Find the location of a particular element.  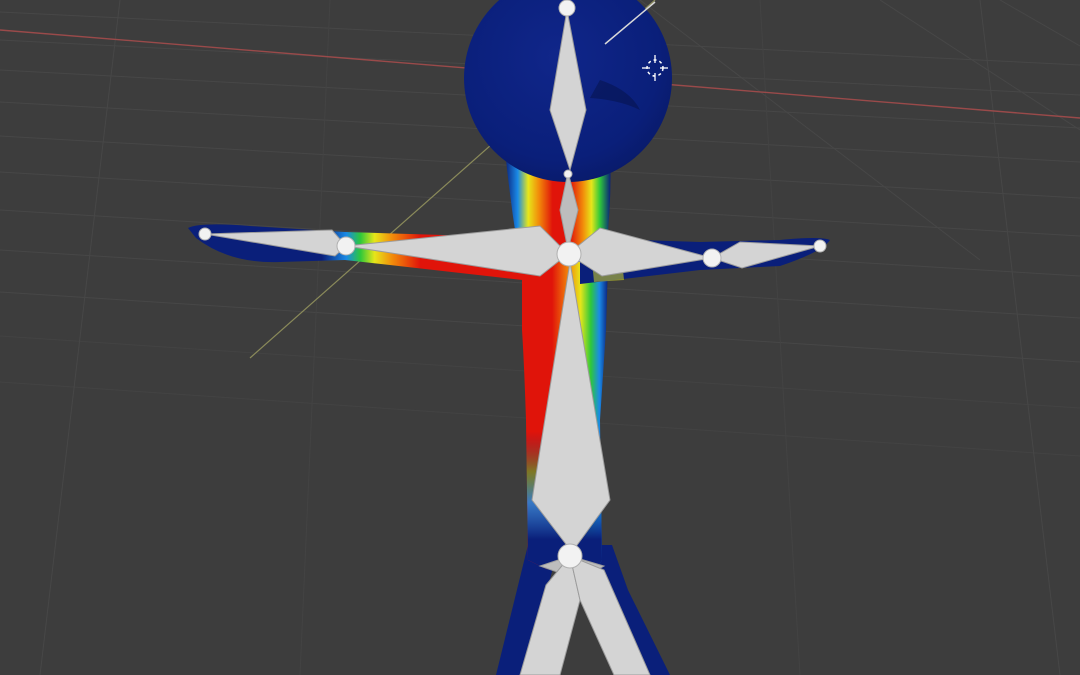

joint-neck is located at coordinates (568, 174).